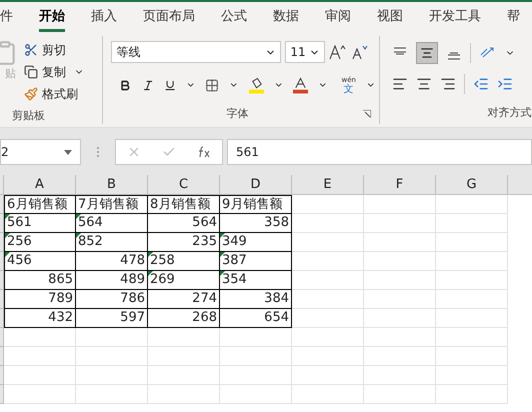 Image resolution: width=532 pixels, height=412 pixels. Describe the element at coordinates (328, 184) in the screenshot. I see `column-header: E` at that location.